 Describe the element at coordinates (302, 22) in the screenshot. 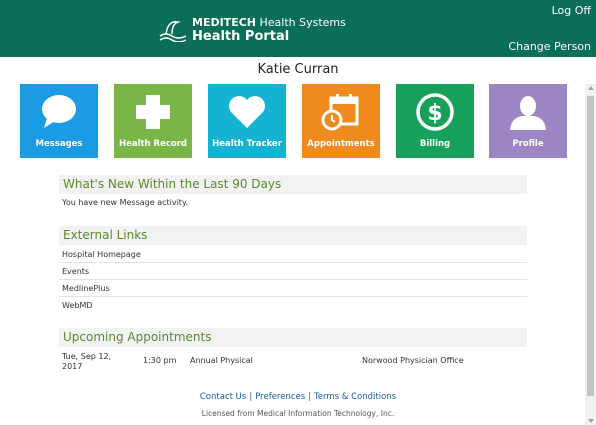

I see `brand-suffix: Health Systems` at that location.